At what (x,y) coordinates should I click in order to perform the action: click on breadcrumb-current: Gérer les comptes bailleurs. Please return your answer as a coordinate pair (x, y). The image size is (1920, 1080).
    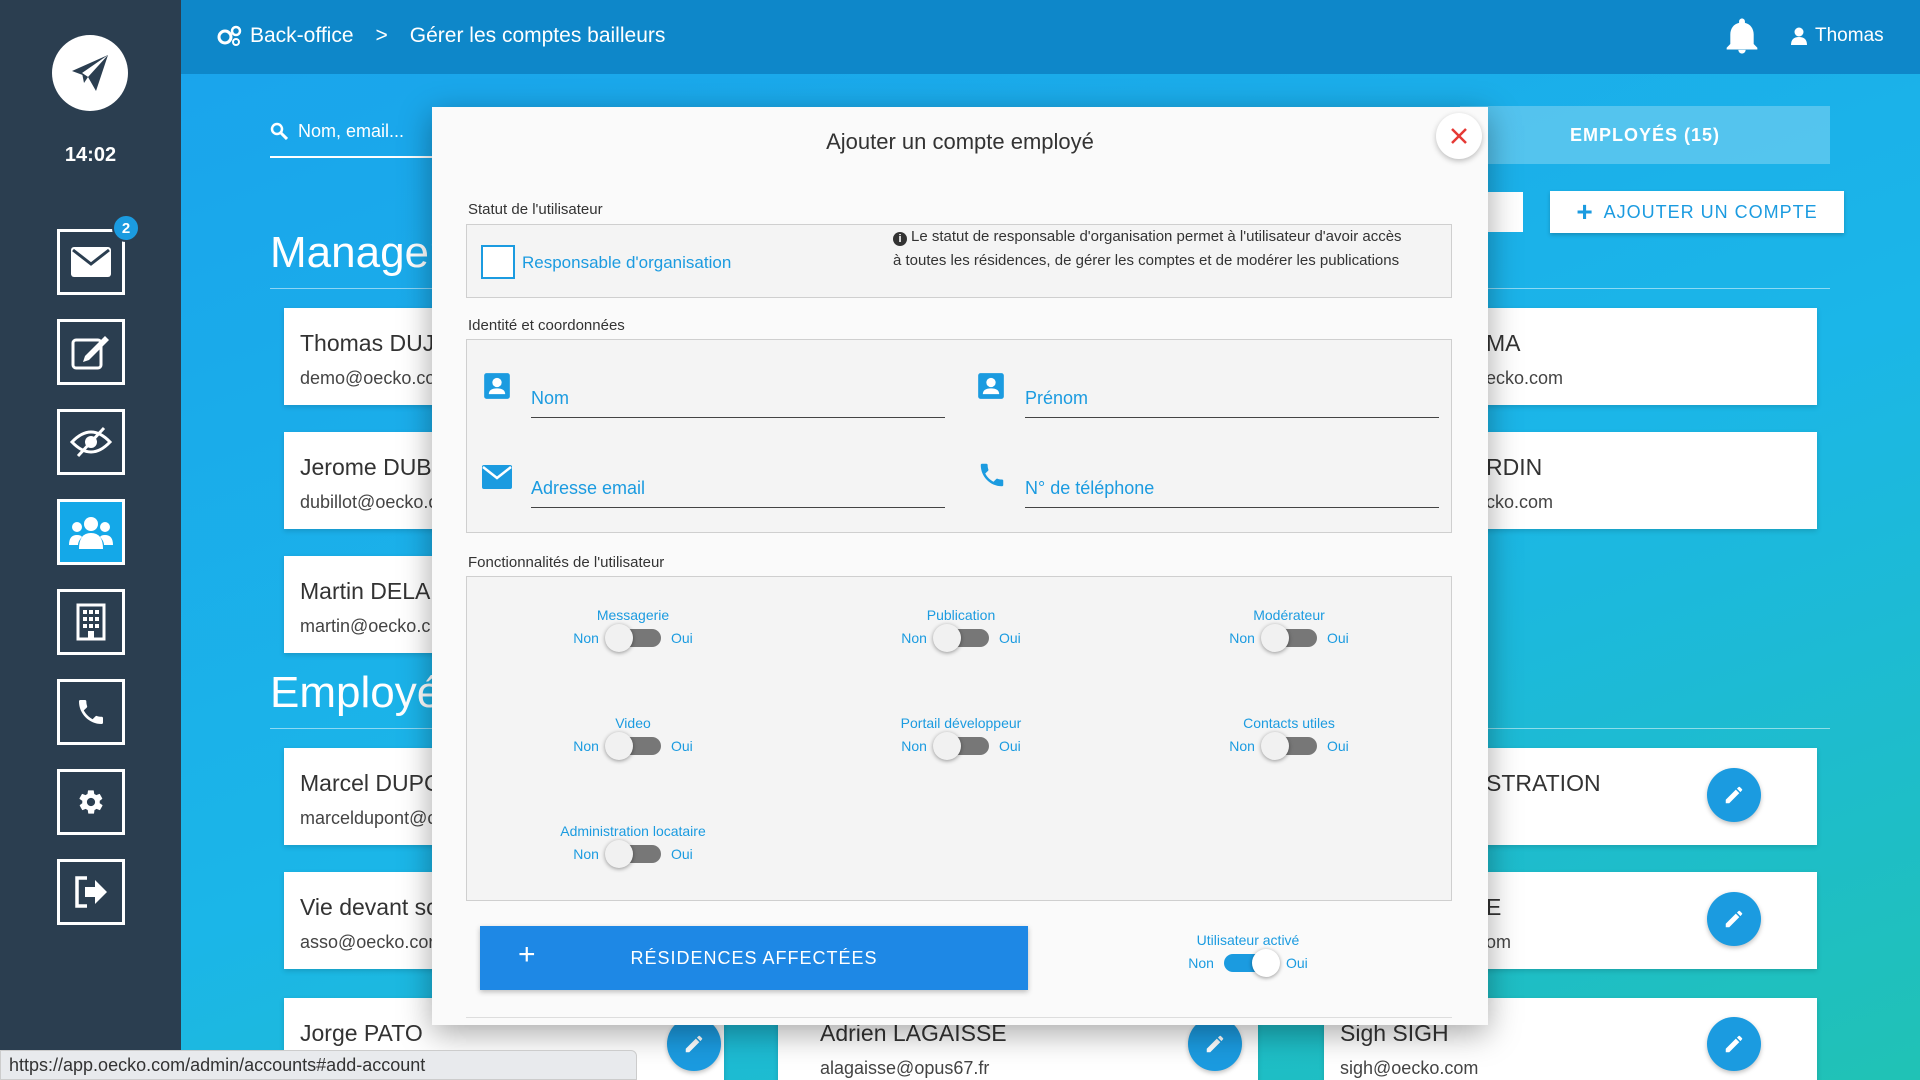
    Looking at the image, I should click on (537, 35).